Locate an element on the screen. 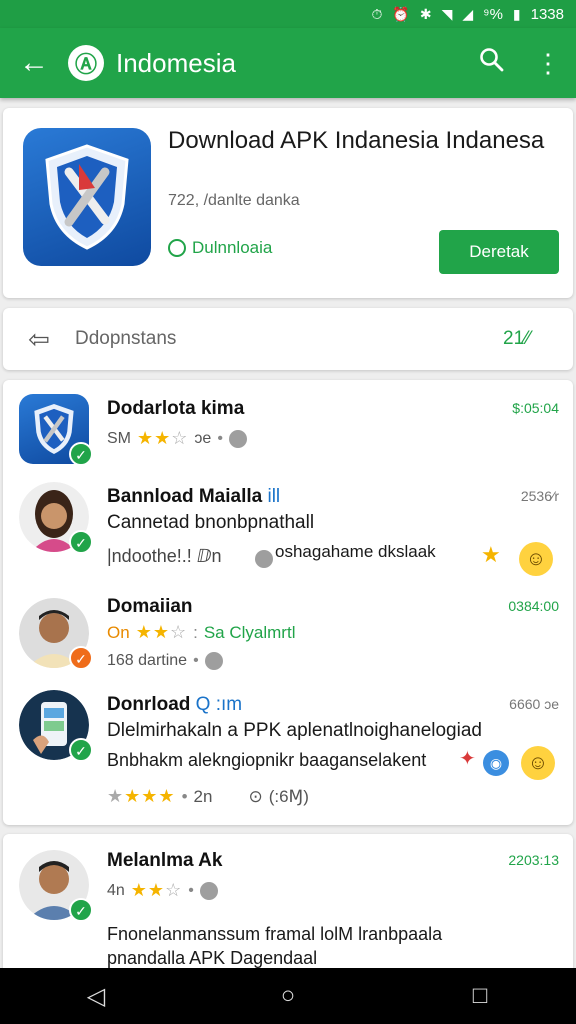 The width and height of the screenshot is (576, 1024). flag-emoji-icon: ✦ is located at coordinates (467, 759).